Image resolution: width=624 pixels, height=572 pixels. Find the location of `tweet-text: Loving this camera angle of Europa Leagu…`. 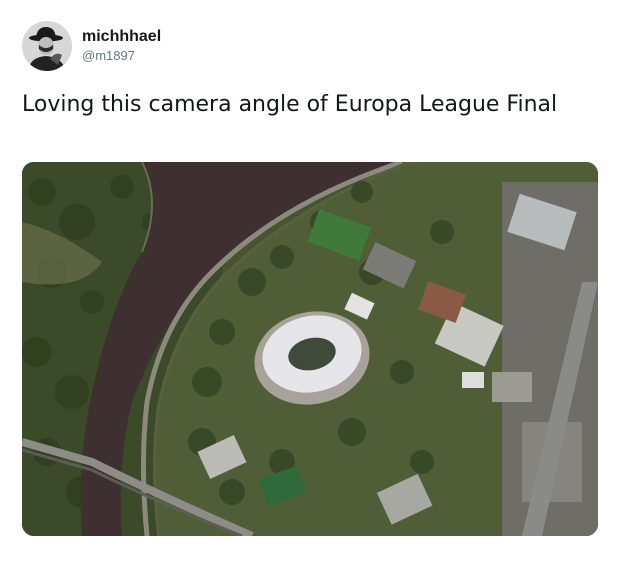

tweet-text: Loving this camera angle of Europa Leagu… is located at coordinates (290, 104).